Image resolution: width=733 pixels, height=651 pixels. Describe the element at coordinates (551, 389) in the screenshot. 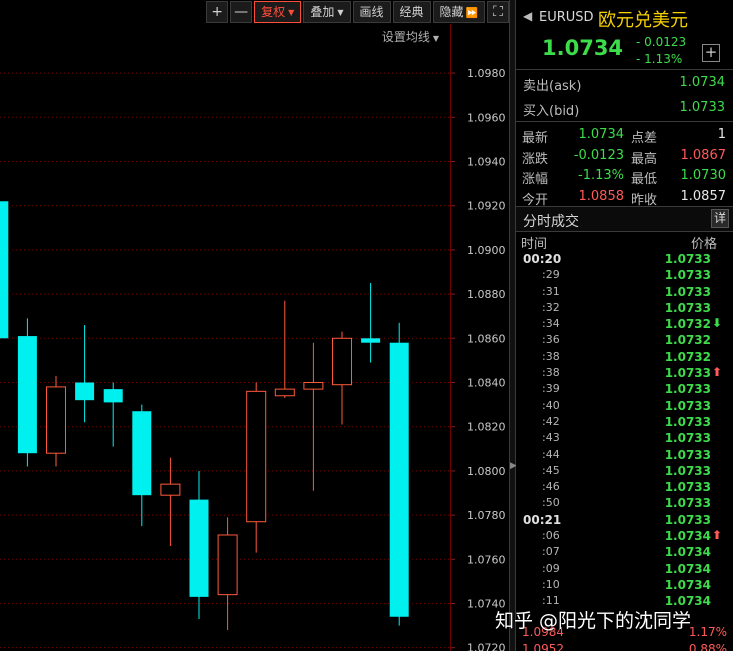

I see `trade-time: :39` at that location.